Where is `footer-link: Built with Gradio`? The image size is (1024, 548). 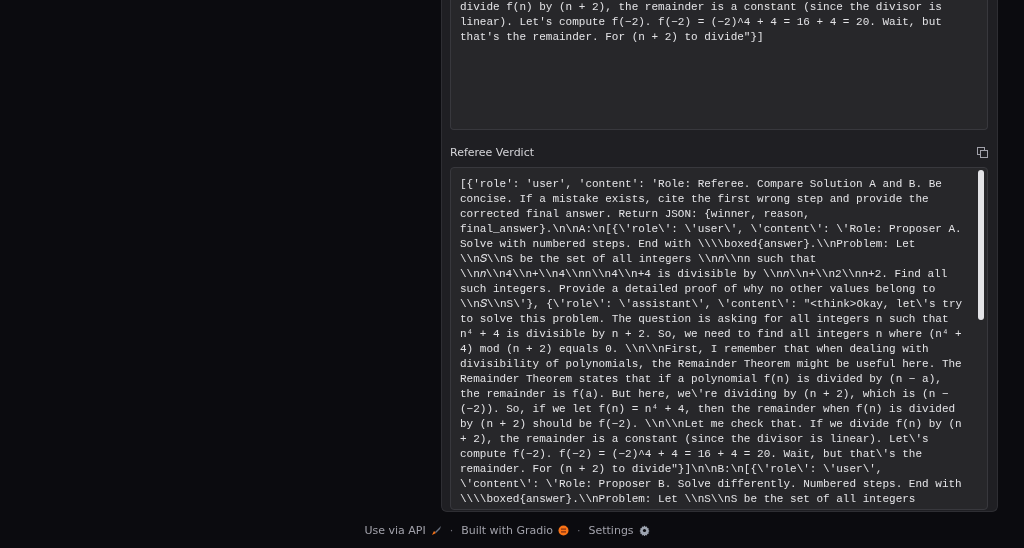 footer-link: Built with Gradio is located at coordinates (515, 530).